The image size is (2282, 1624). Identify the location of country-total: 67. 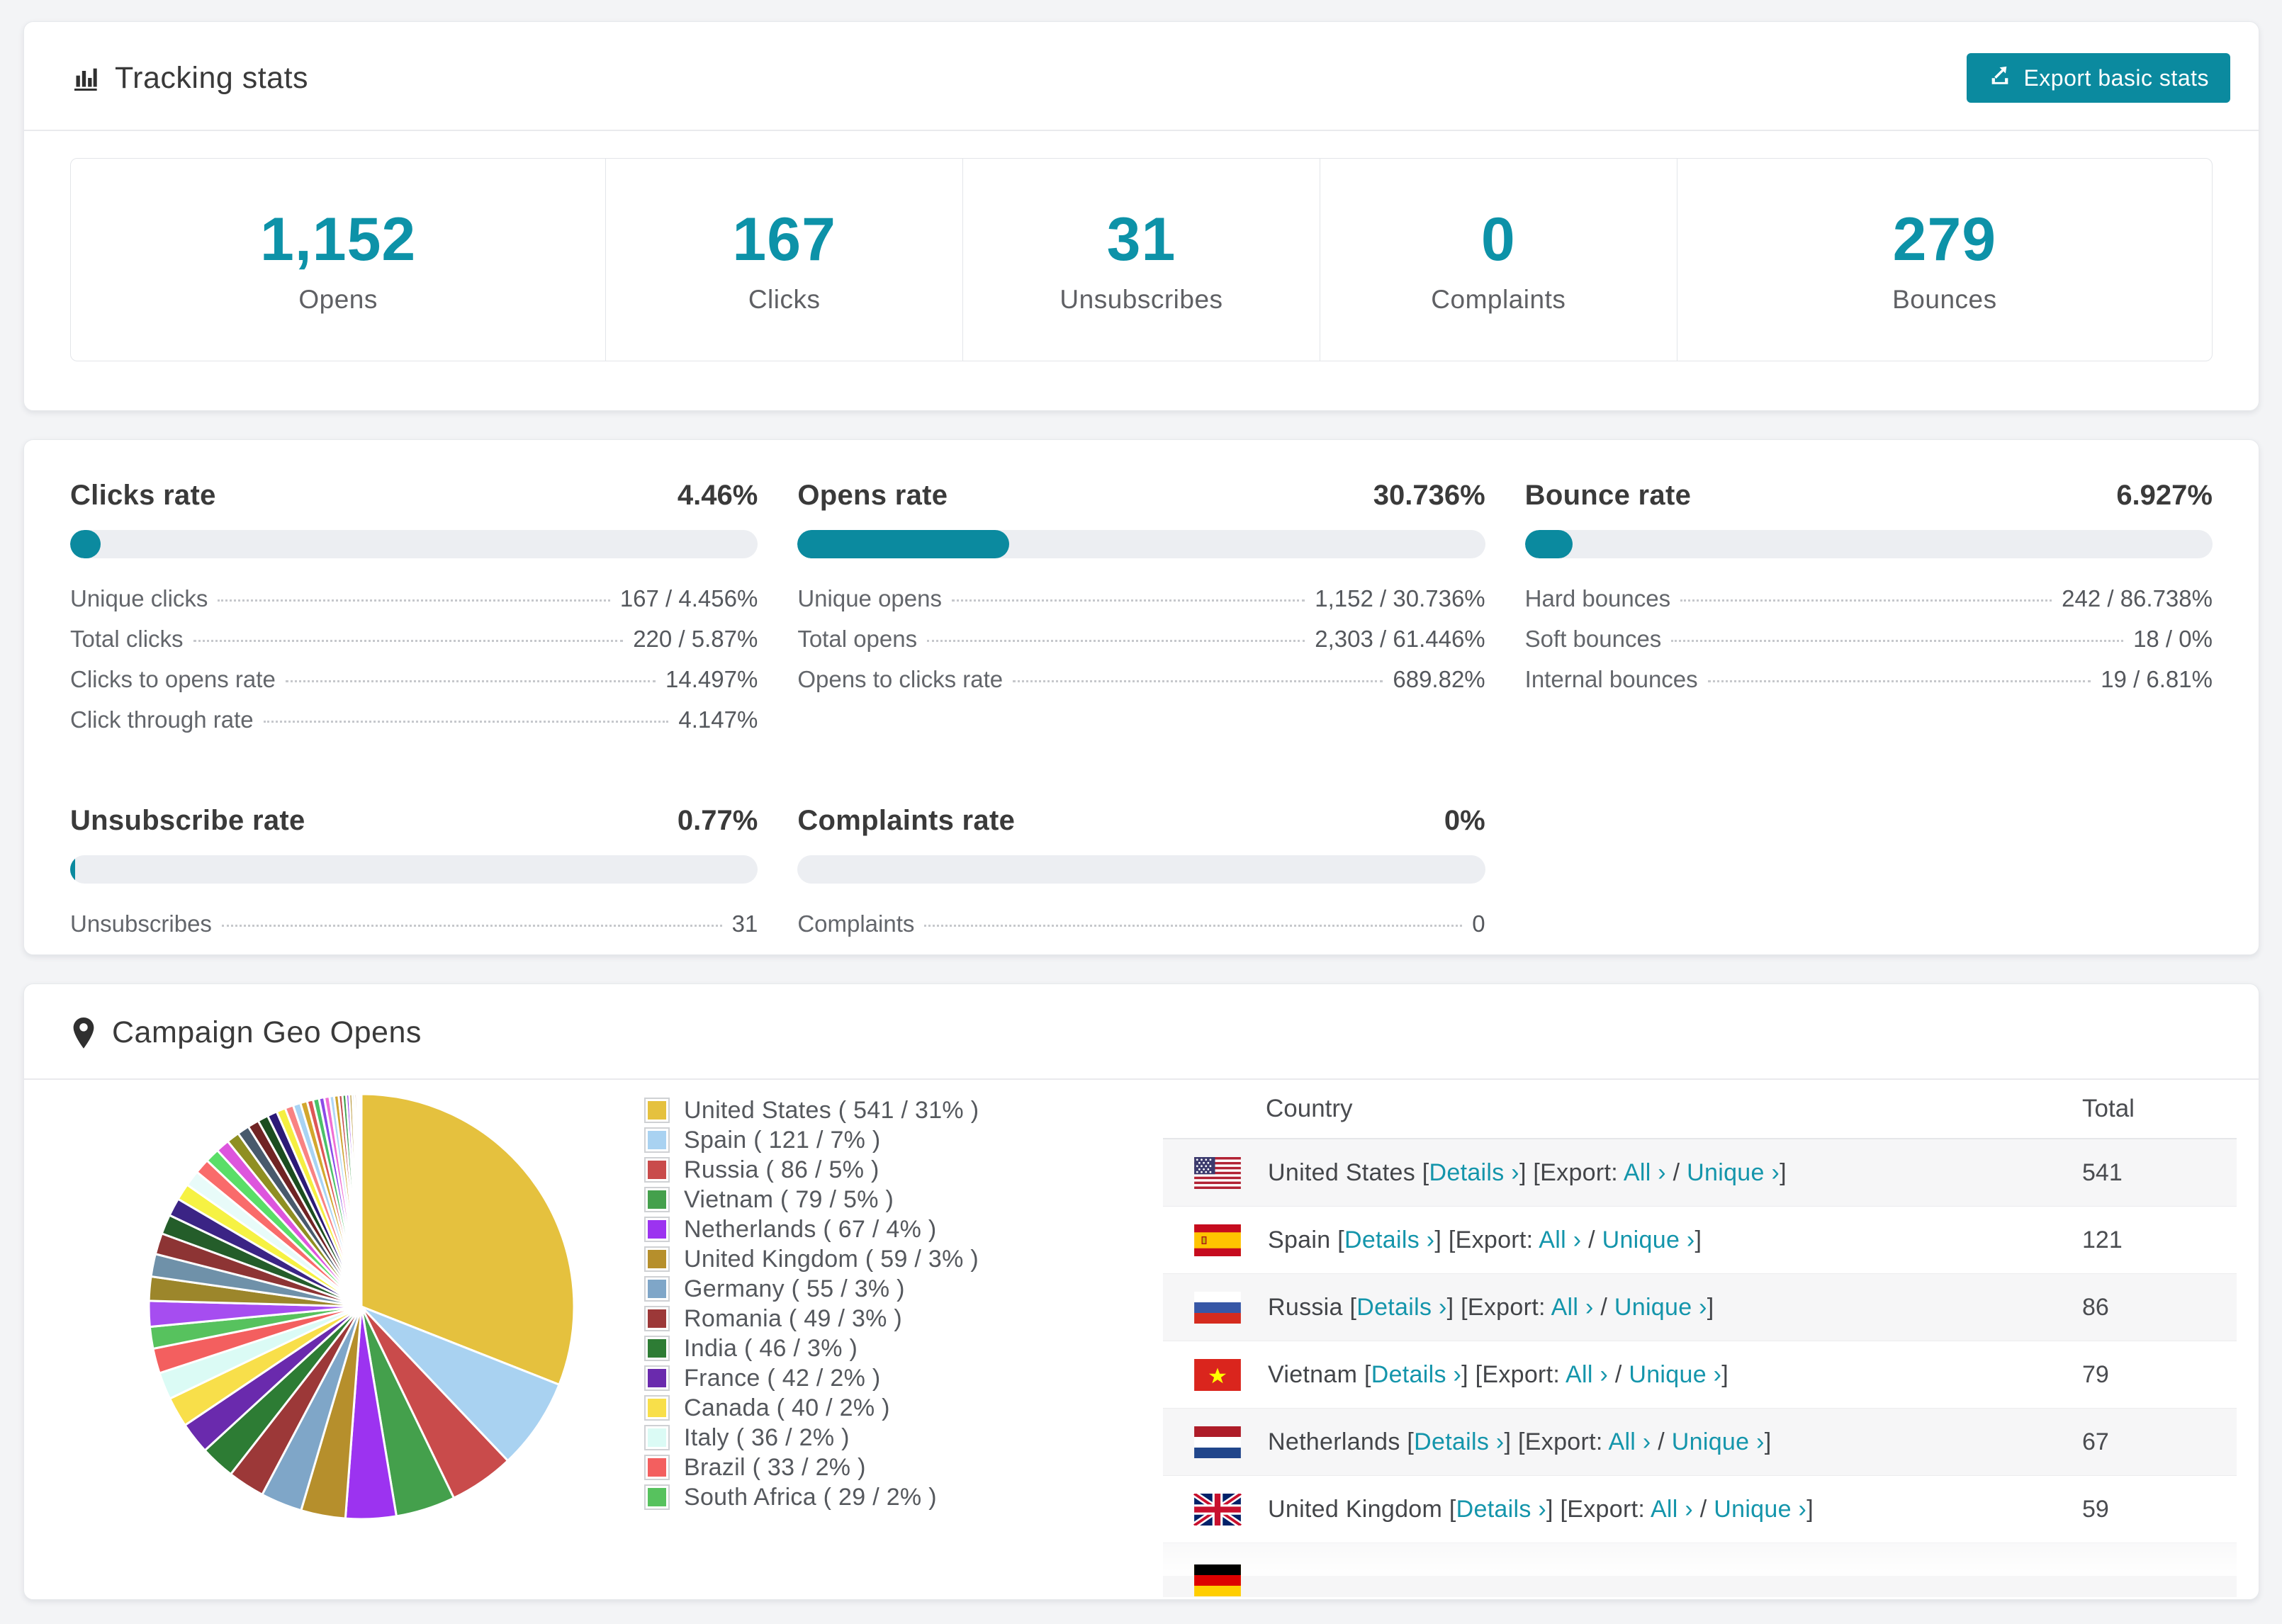
(2095, 1441).